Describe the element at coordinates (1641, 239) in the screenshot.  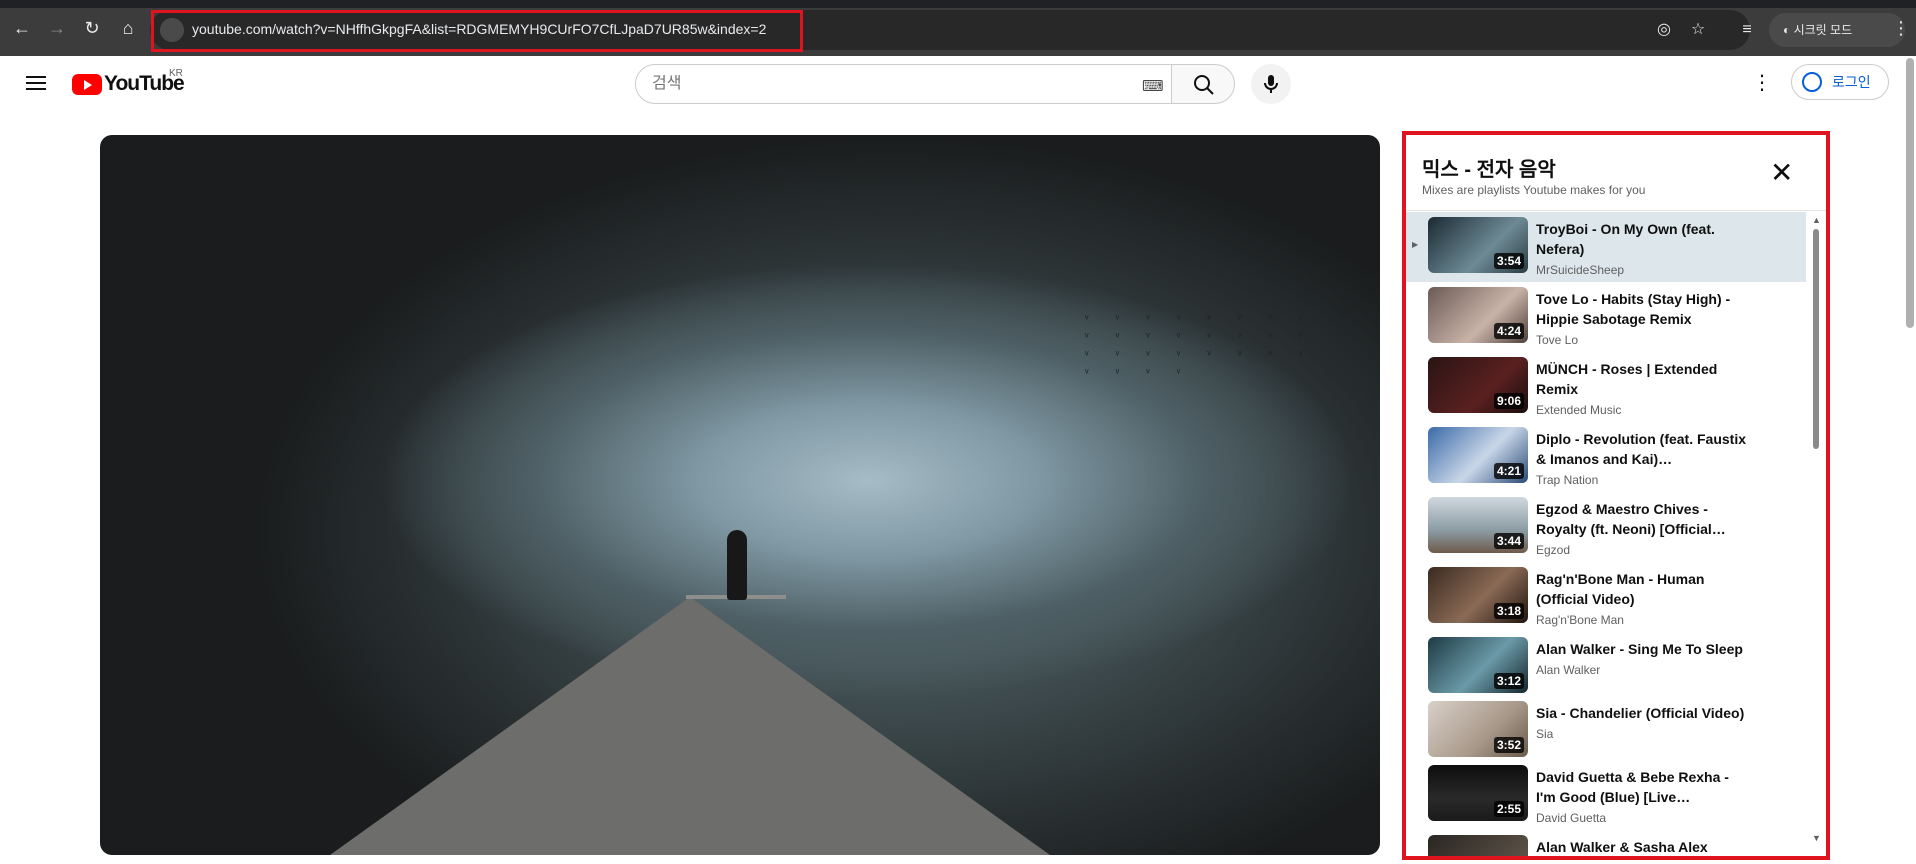
I see `video-title: TroyBoi - On My Own (feat. Nefera)` at that location.